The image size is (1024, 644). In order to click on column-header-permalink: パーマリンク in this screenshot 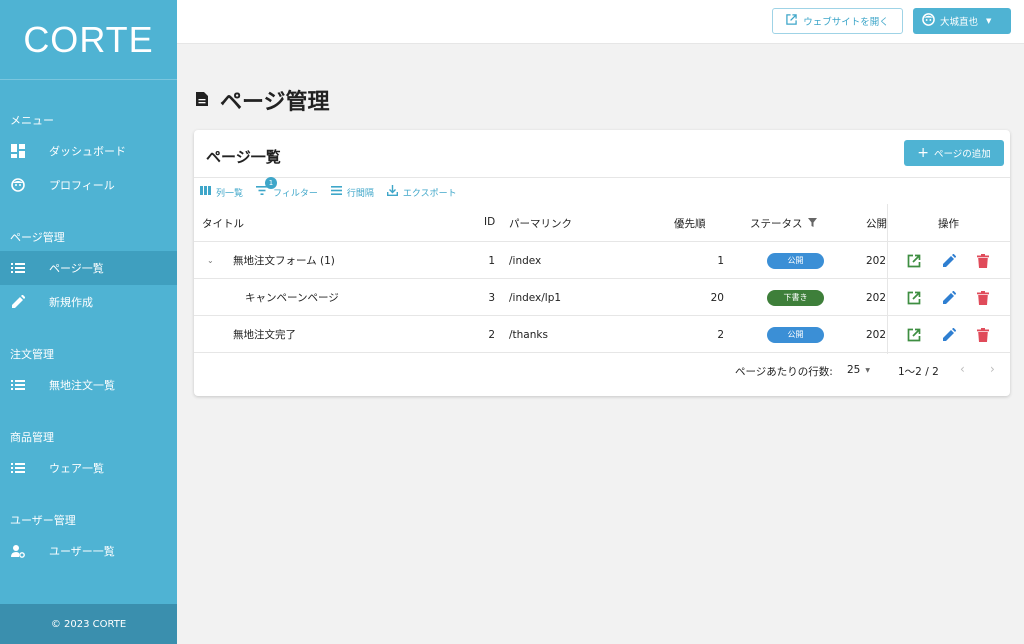, I will do `click(540, 223)`.